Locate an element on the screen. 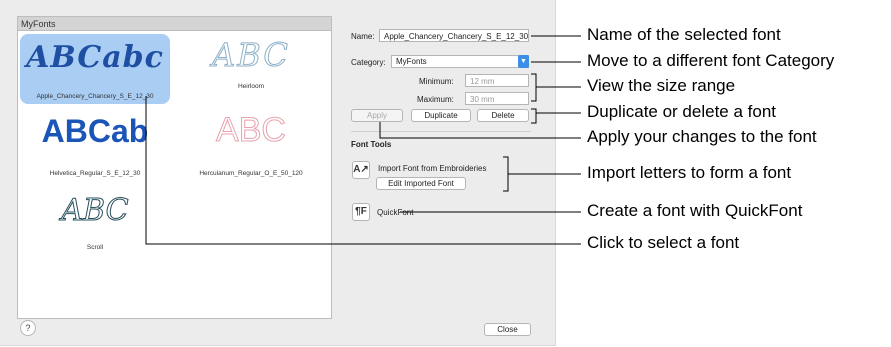  callout-line-duplicate is located at coordinates (556, 116).